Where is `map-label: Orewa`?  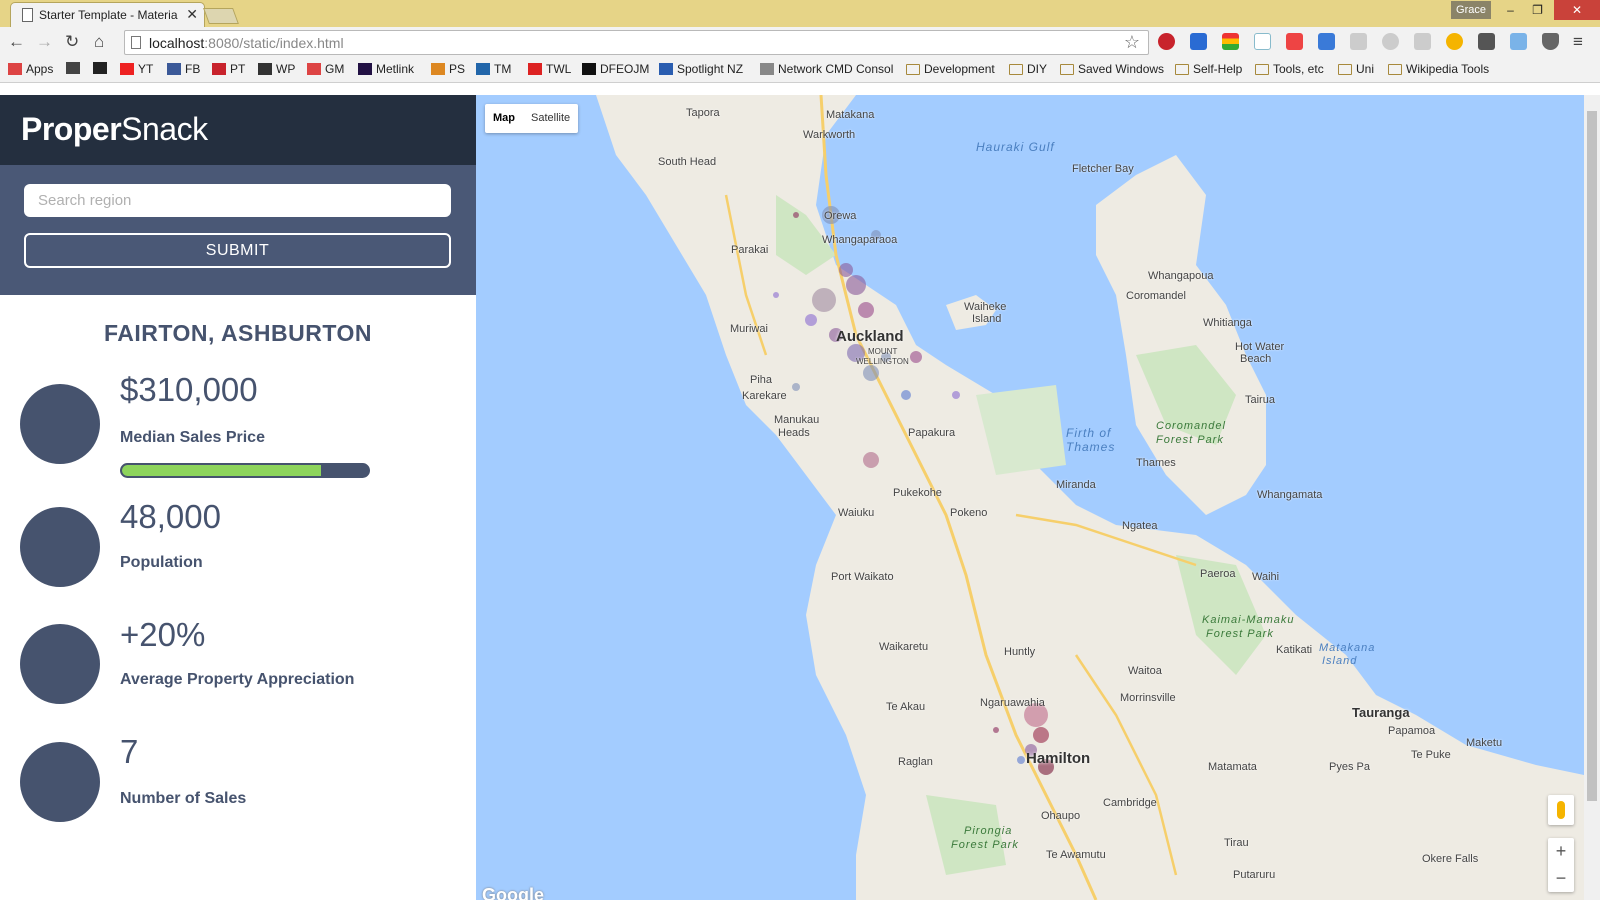 map-label: Orewa is located at coordinates (840, 216).